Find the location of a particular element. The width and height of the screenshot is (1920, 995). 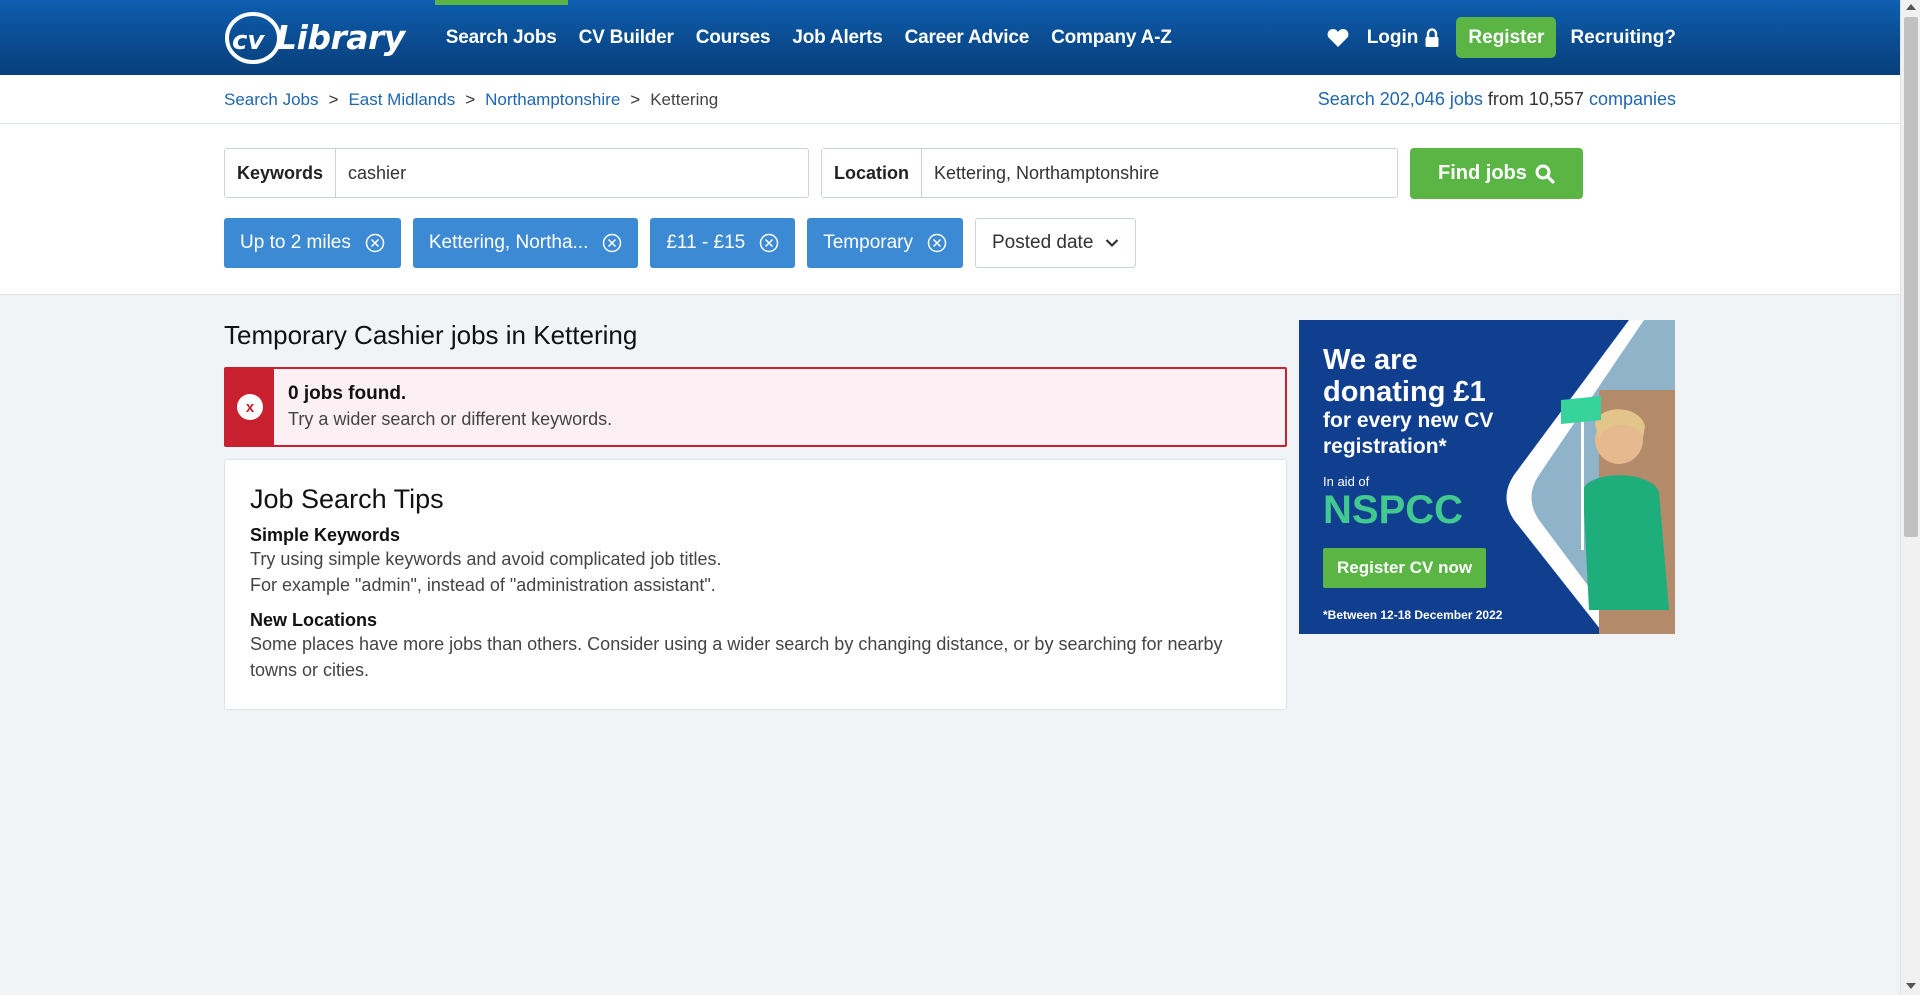

nav-company-a-z: Company A-Z is located at coordinates (1111, 37).